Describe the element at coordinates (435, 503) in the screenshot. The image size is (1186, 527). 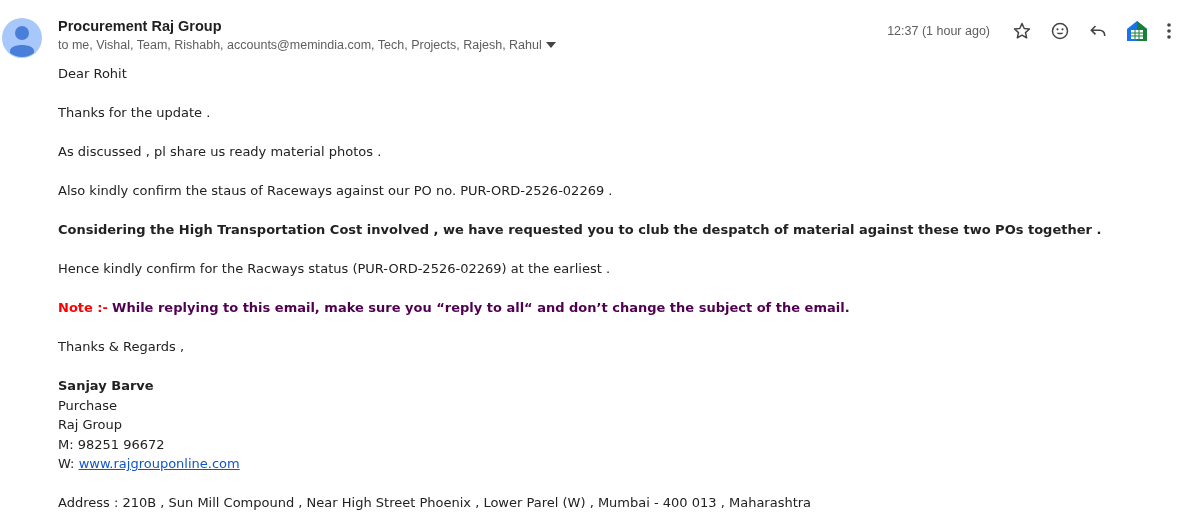
I see `address: Address : 210B , Sun Mill Compound , Near High Street Phoenix , Lower Parel (W) , Mumbai - 400 013 , Maharashtra` at that location.